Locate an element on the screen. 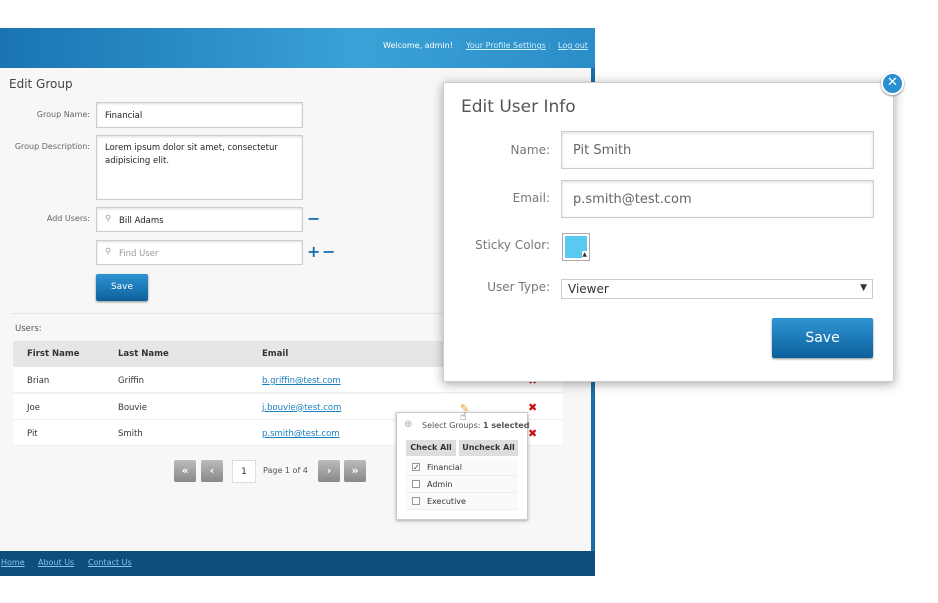 This screenshot has height=603, width=938. delete-icon: ✖ is located at coordinates (532, 407).